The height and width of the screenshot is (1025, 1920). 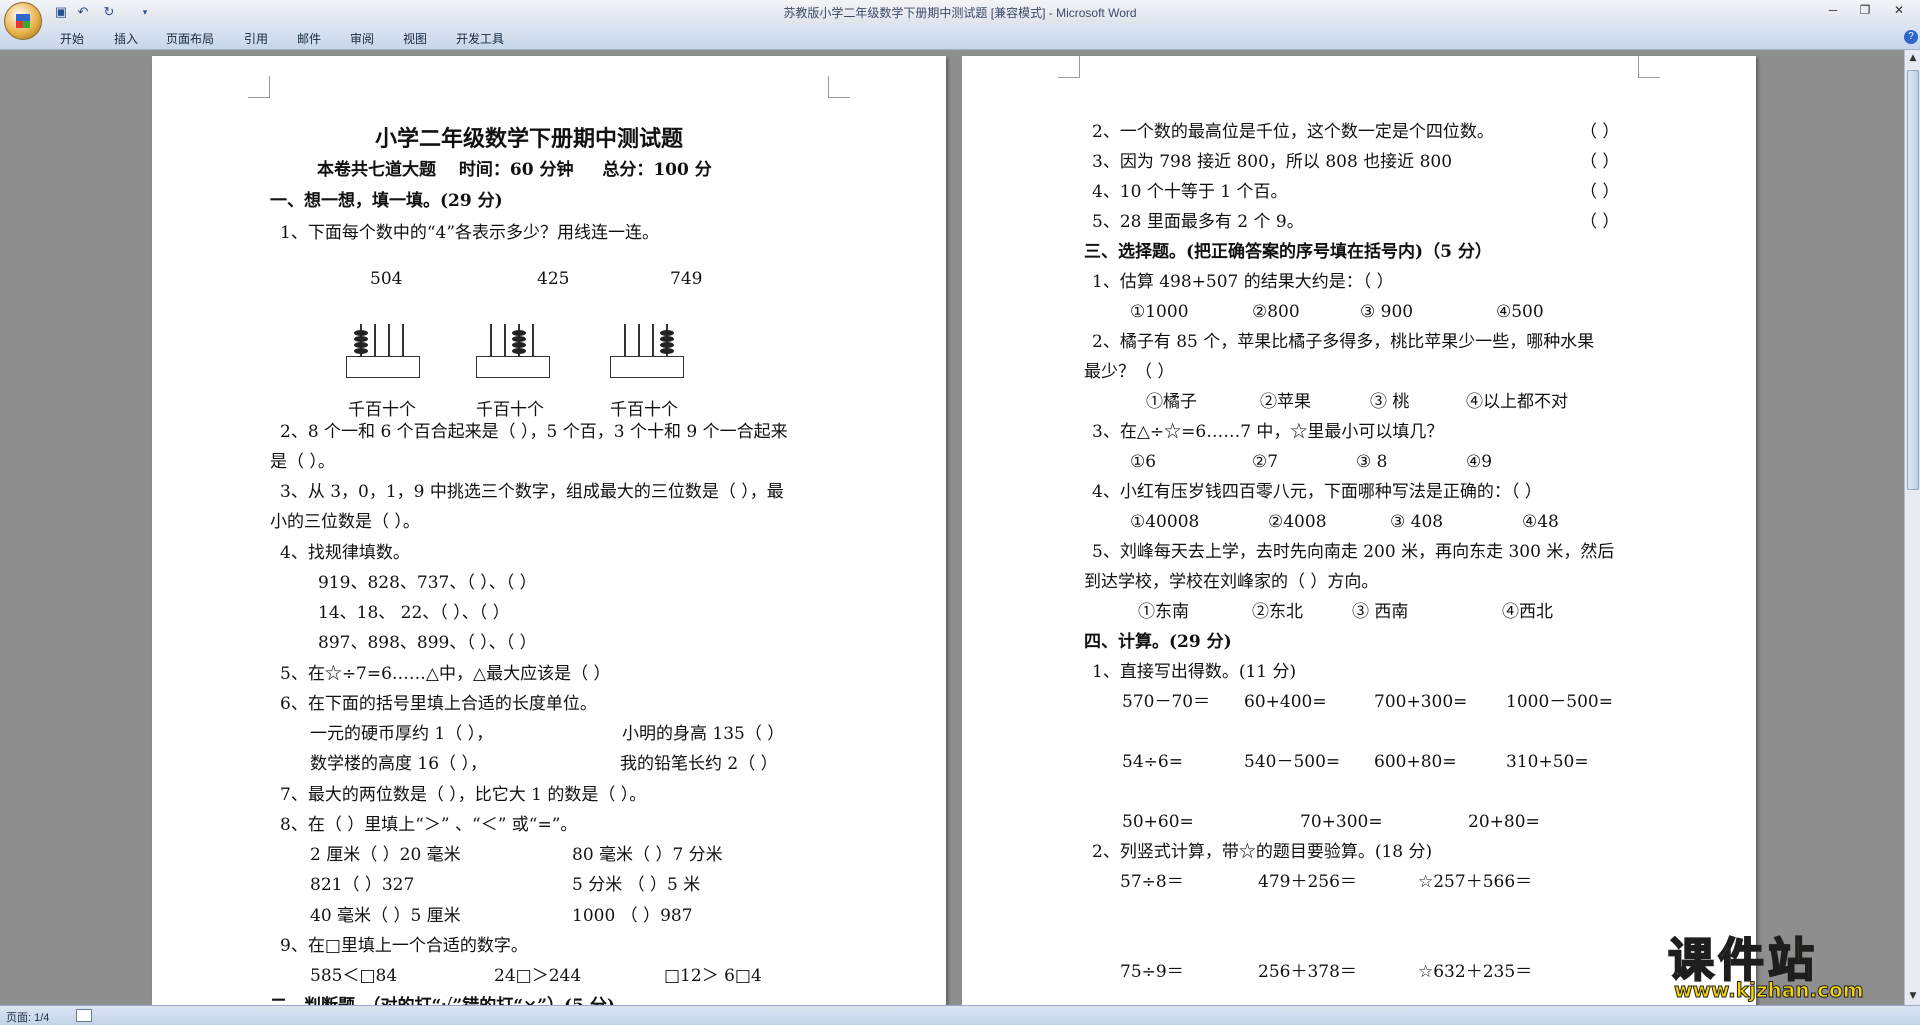 What do you see at coordinates (438, 704) in the screenshot?
I see `question-text: 6、在下面的括号里填上合适的长度单位。` at bounding box center [438, 704].